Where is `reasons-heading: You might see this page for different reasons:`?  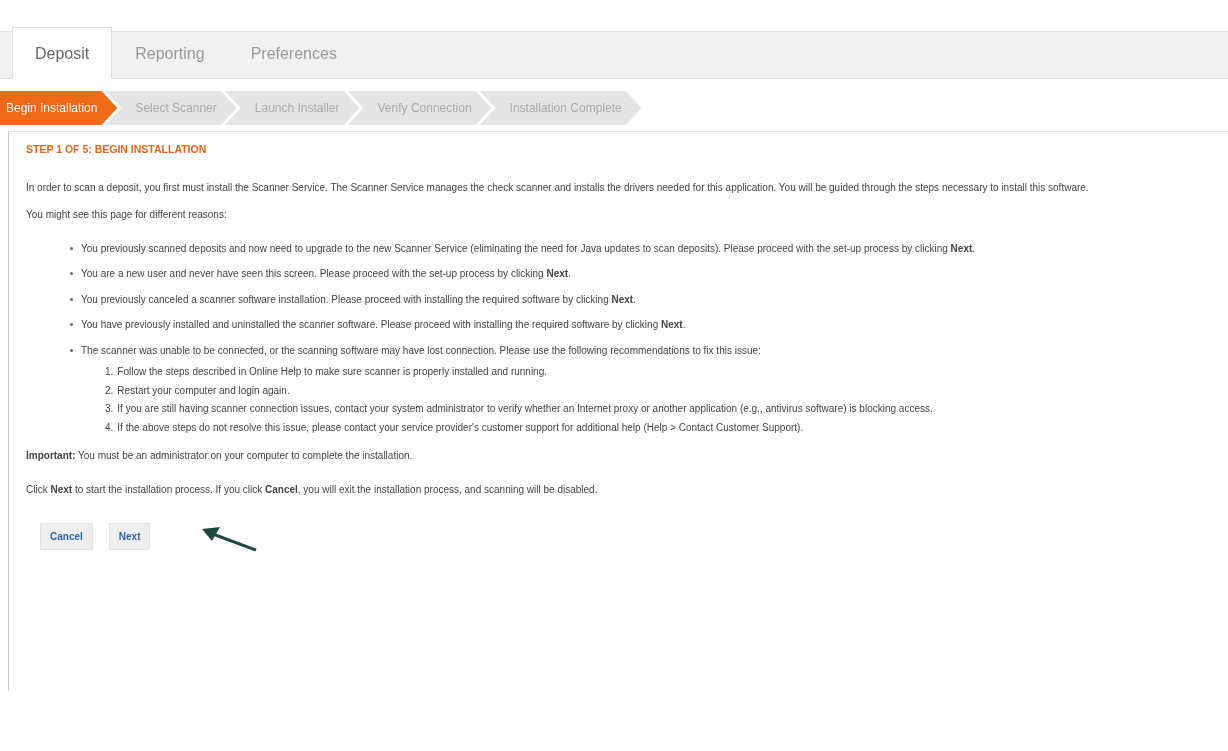
reasons-heading: You might see this page for different reasons: is located at coordinates (127, 215).